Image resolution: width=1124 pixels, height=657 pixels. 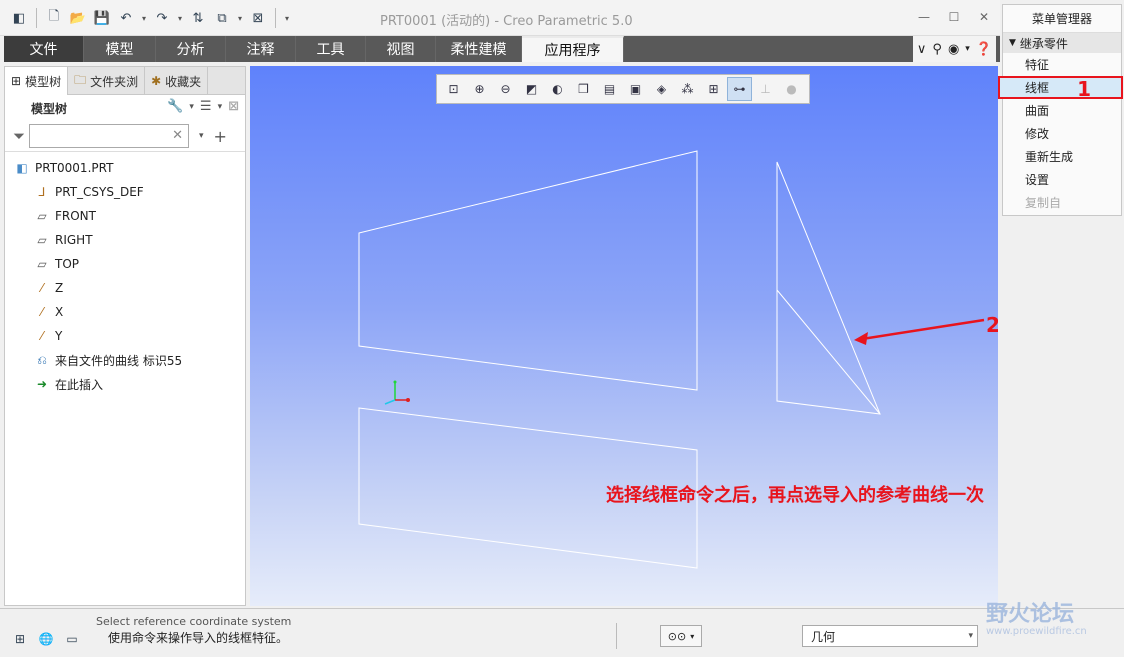 What do you see at coordinates (180, 18) in the screenshot?
I see `redo-dropdown-icon: ▾` at bounding box center [180, 18].